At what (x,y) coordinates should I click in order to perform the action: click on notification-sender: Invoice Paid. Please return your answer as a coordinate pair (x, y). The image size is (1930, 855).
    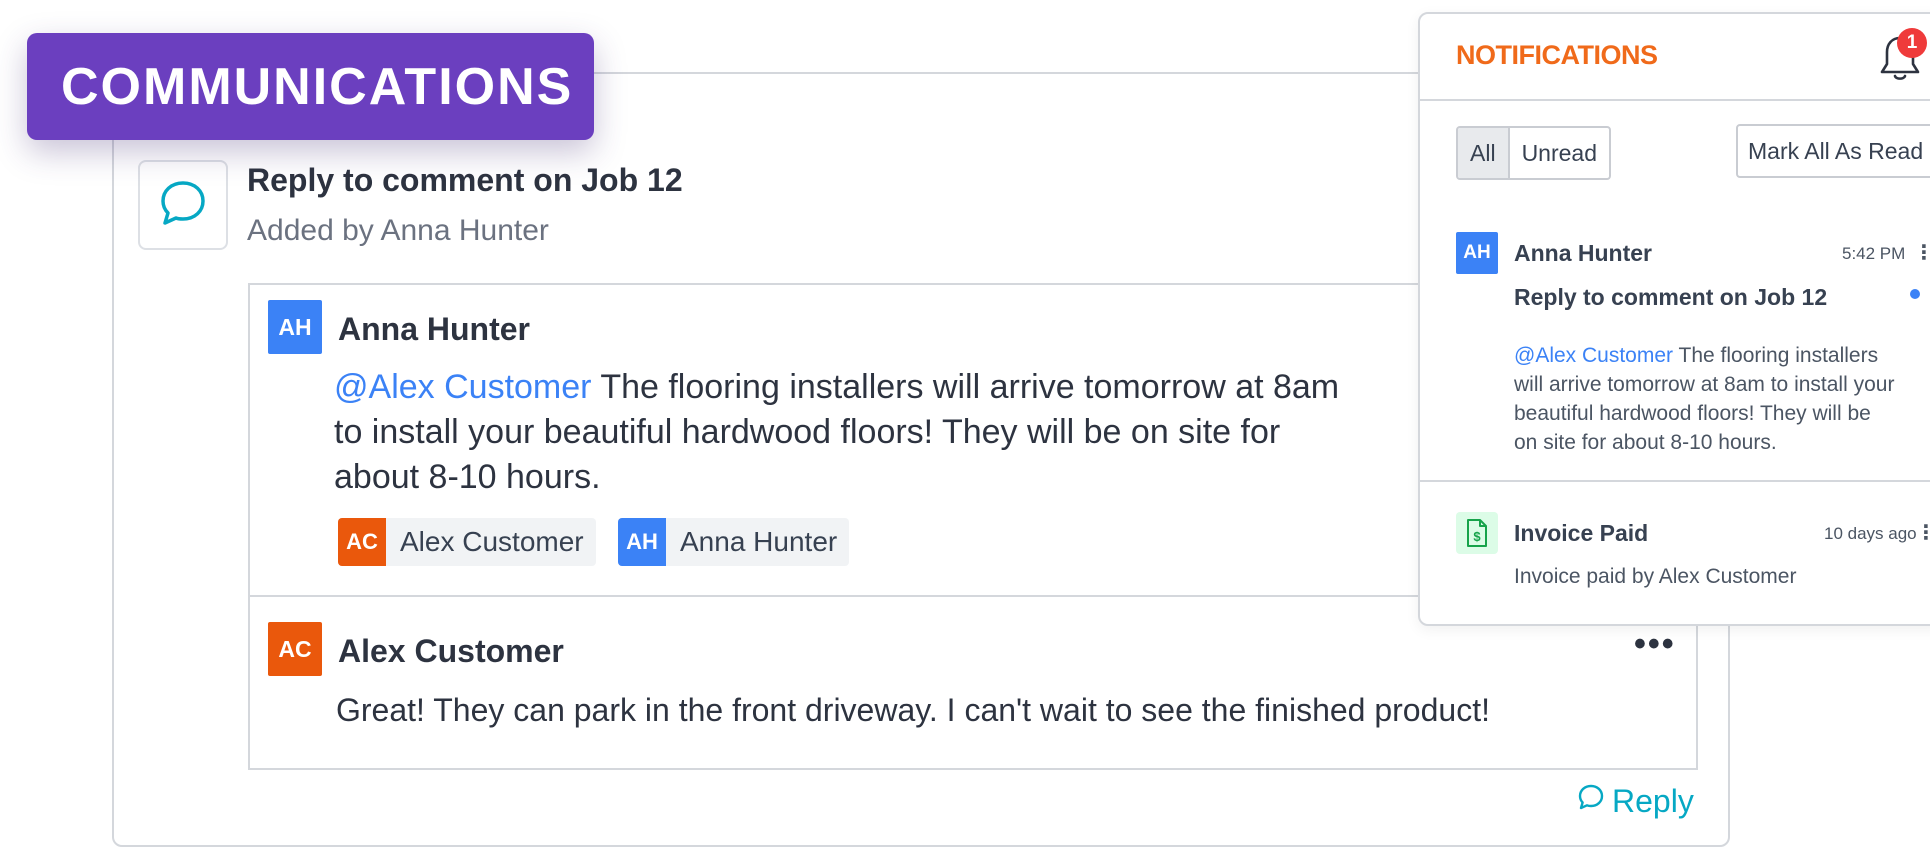
    Looking at the image, I should click on (1581, 533).